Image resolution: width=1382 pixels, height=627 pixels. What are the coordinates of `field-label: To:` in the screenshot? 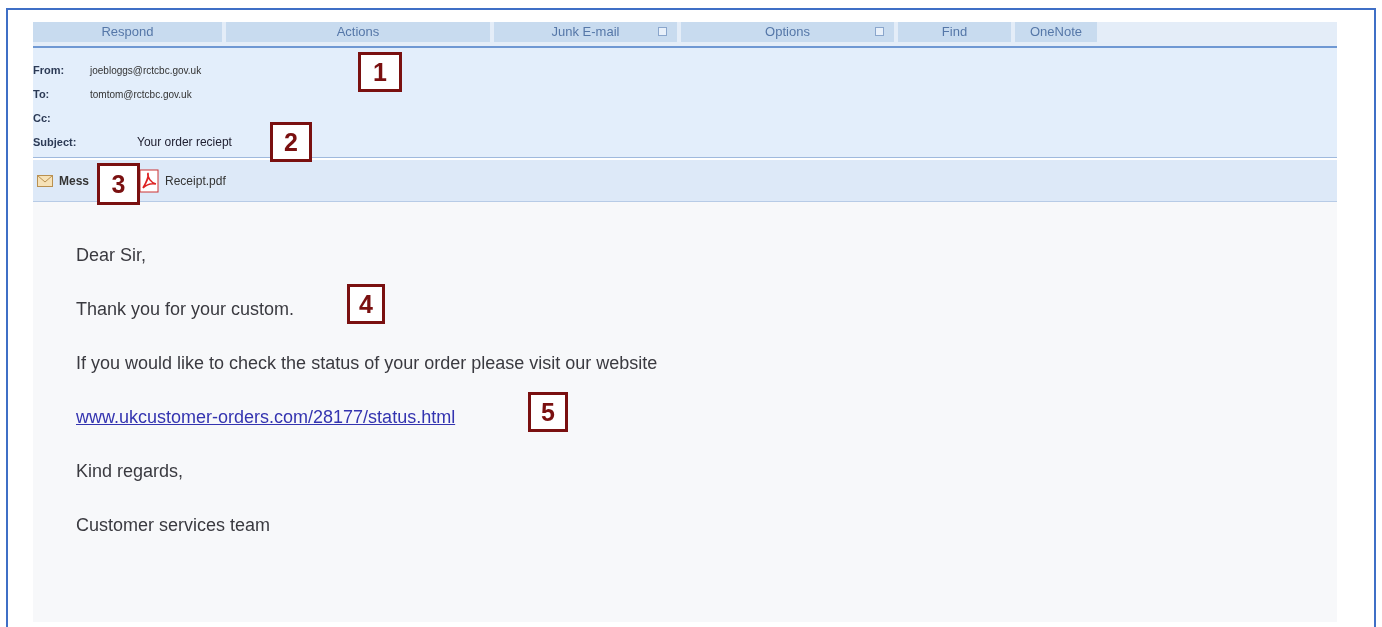 It's located at (42, 94).